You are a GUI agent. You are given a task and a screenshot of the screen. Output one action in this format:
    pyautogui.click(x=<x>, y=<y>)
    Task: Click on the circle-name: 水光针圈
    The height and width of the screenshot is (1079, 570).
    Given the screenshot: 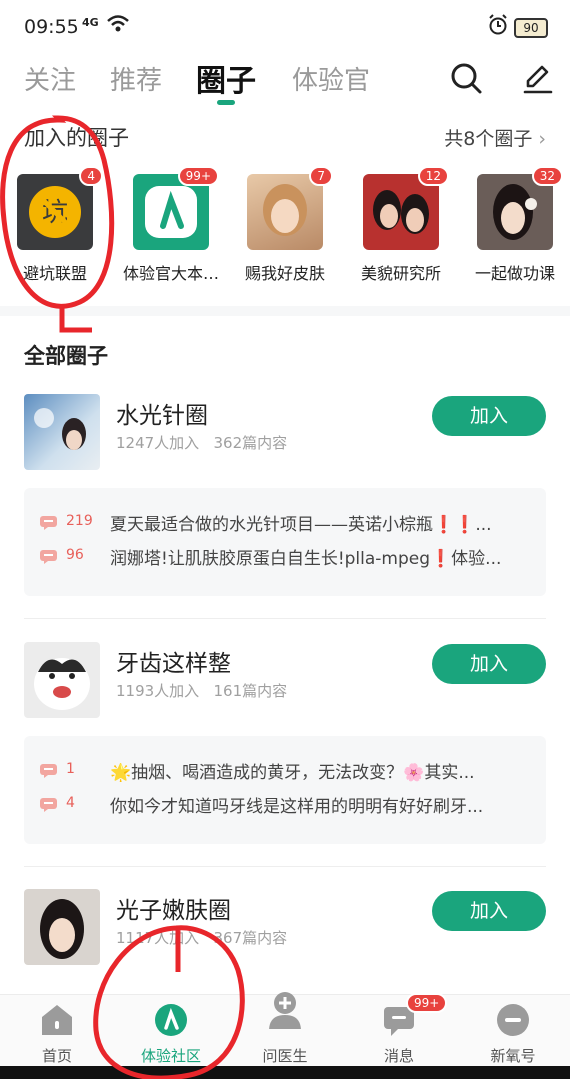 What is the action you would take?
    pyautogui.click(x=162, y=413)
    